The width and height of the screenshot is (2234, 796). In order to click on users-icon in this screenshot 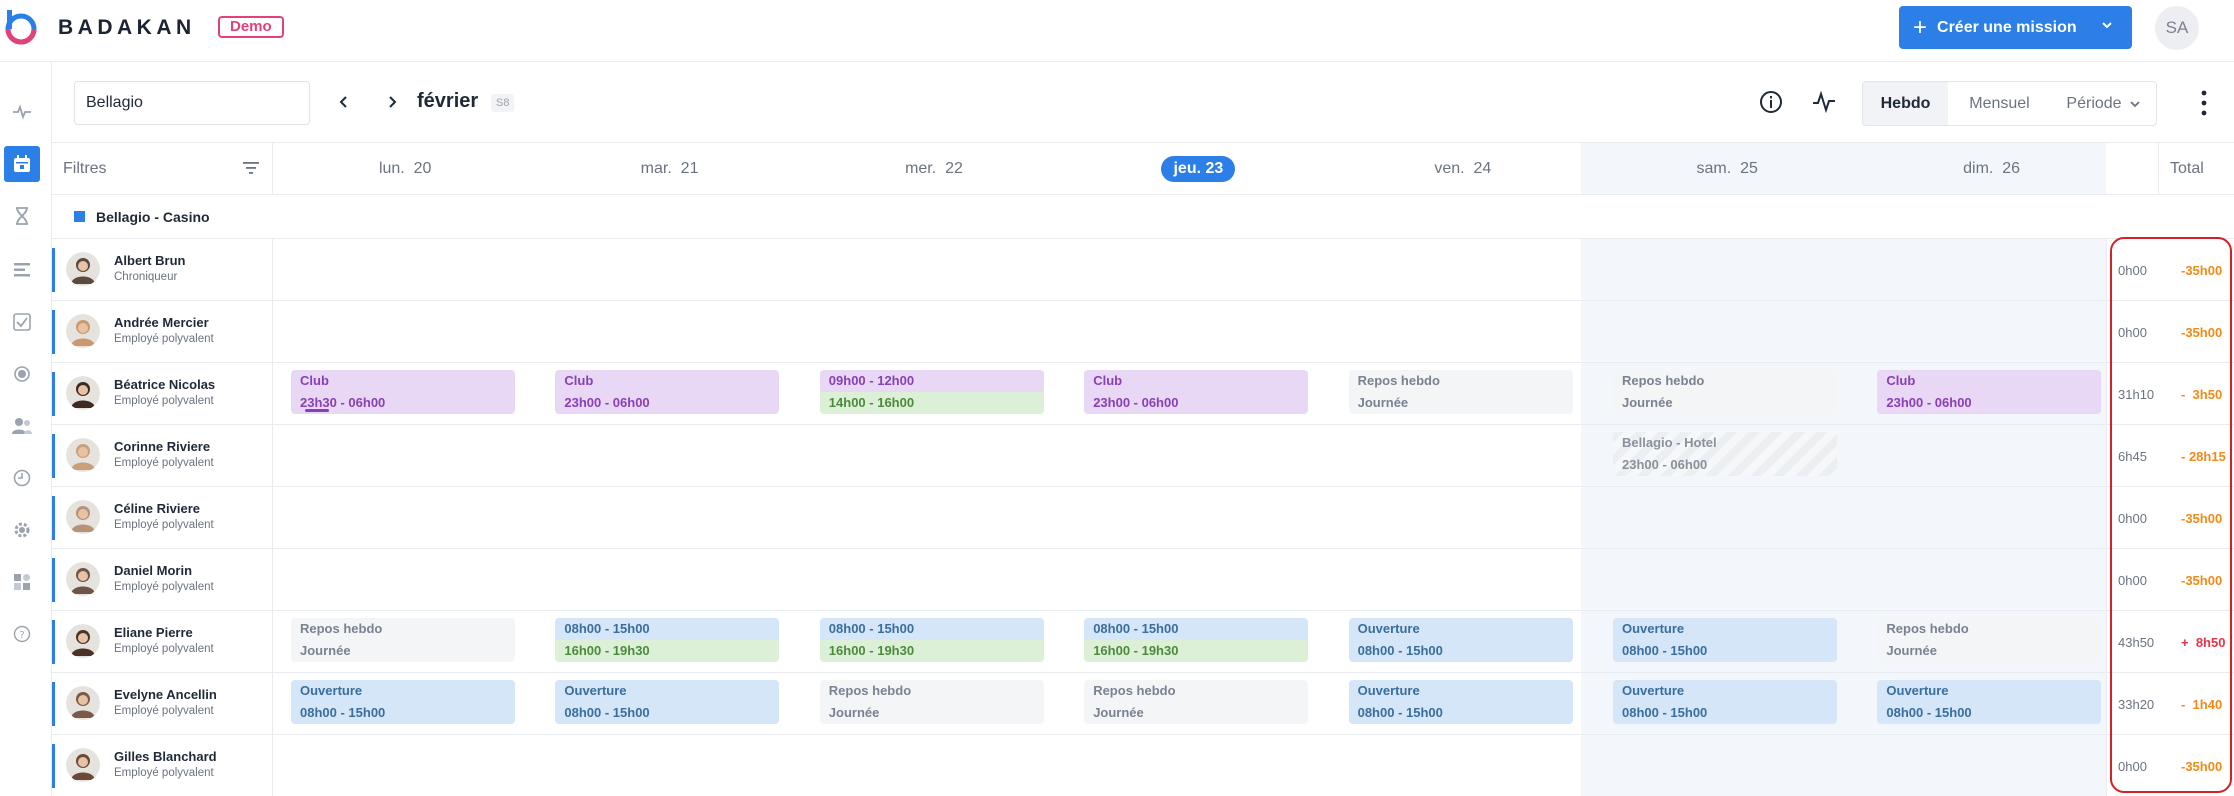, I will do `click(22, 426)`.